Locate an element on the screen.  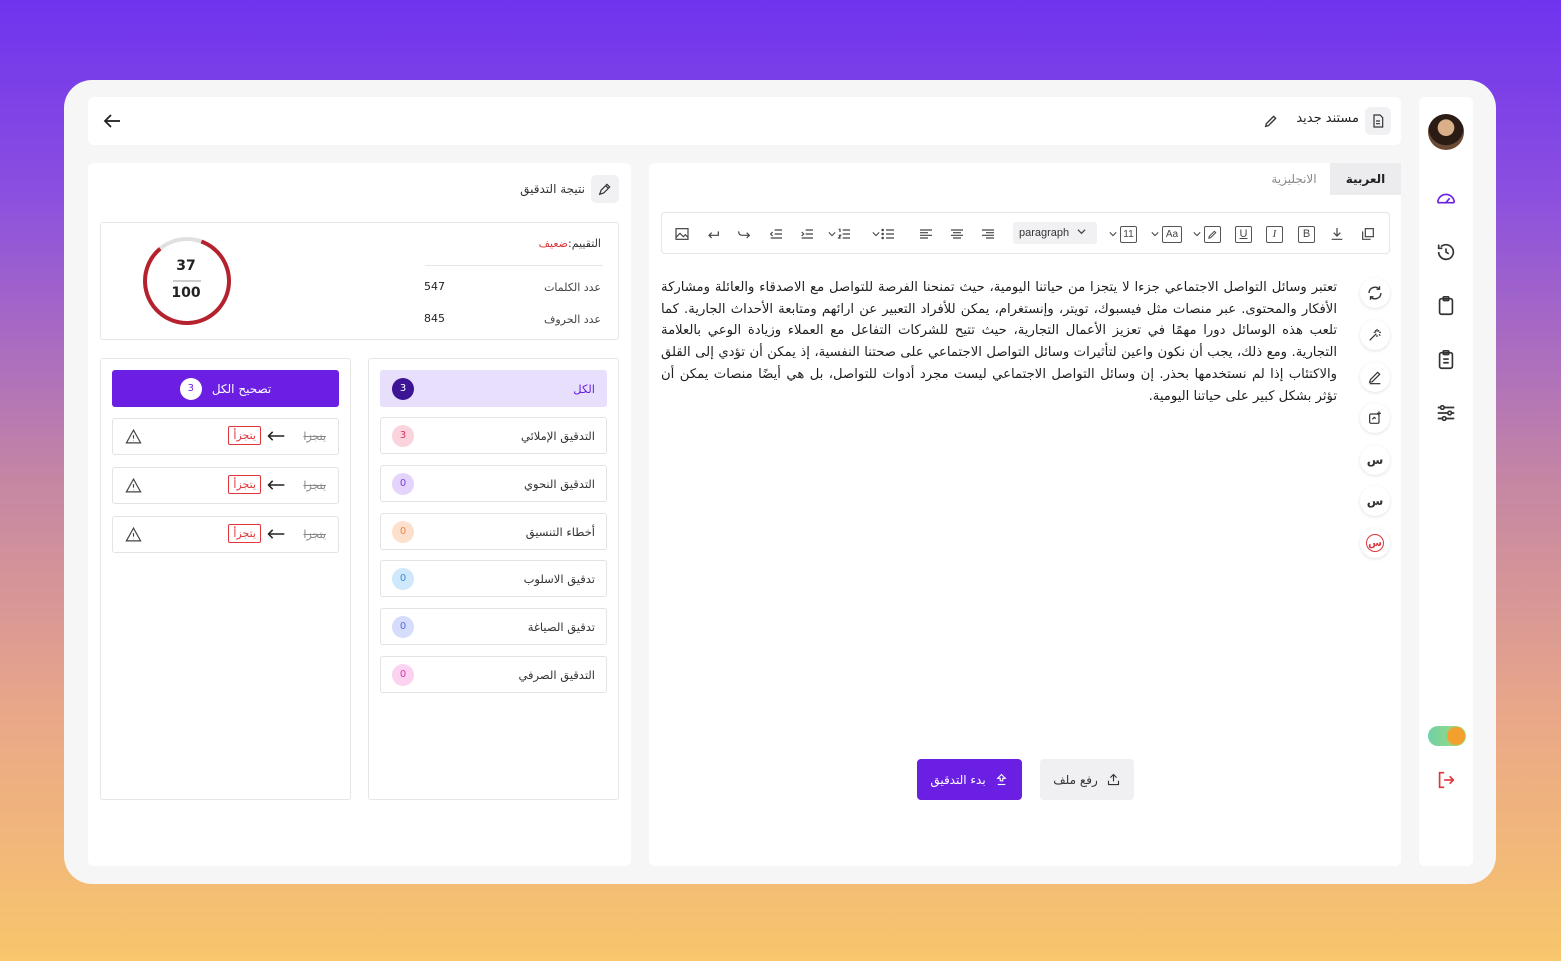
toggle-knob is located at coordinates (1456, 736).